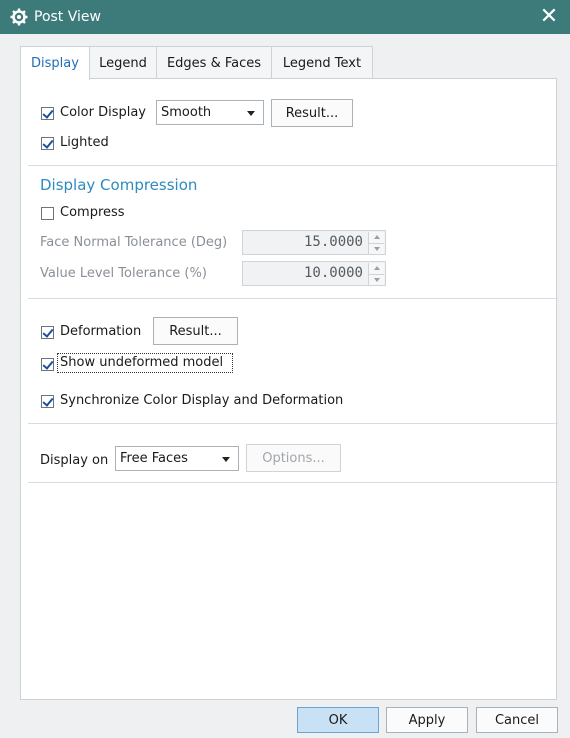 This screenshot has height=738, width=570. What do you see at coordinates (47, 143) in the screenshot?
I see `lighted-checkbox` at bounding box center [47, 143].